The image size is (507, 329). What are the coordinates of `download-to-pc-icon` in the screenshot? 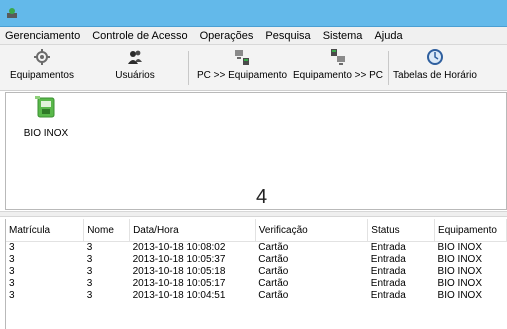 It's located at (338, 57).